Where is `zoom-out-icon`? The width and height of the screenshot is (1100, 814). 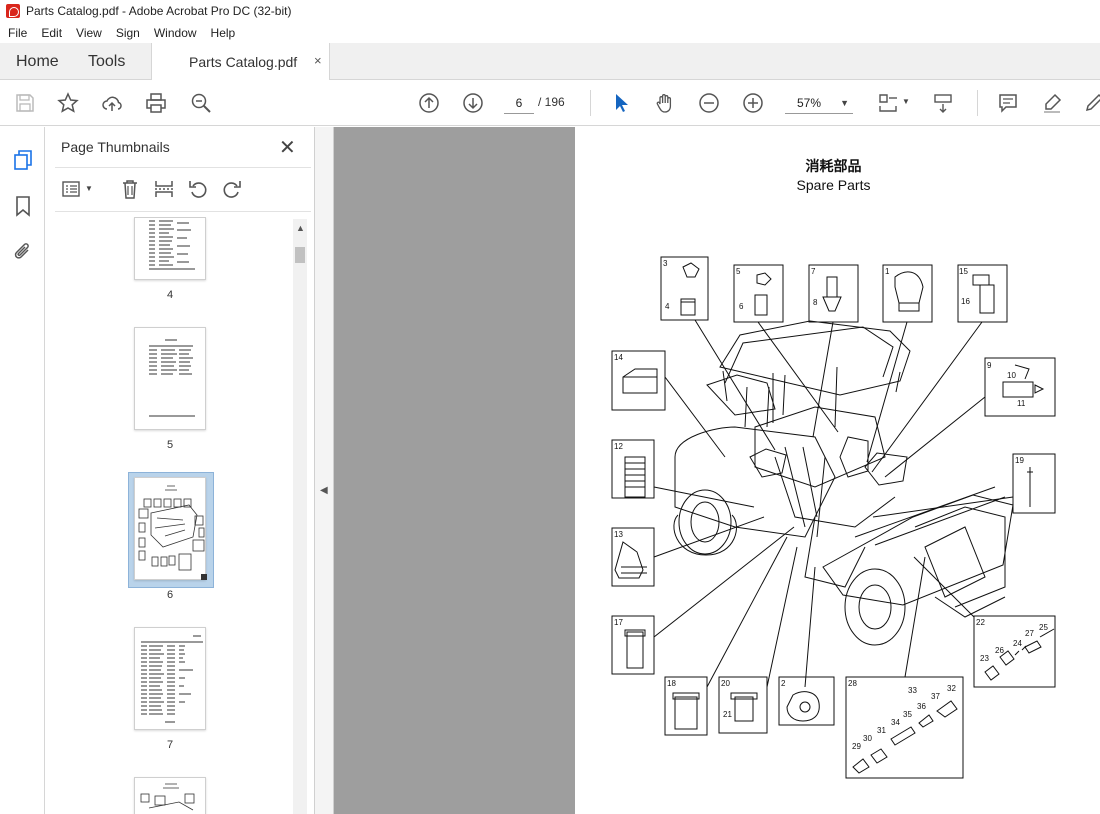
zoom-out-icon is located at coordinates (709, 103).